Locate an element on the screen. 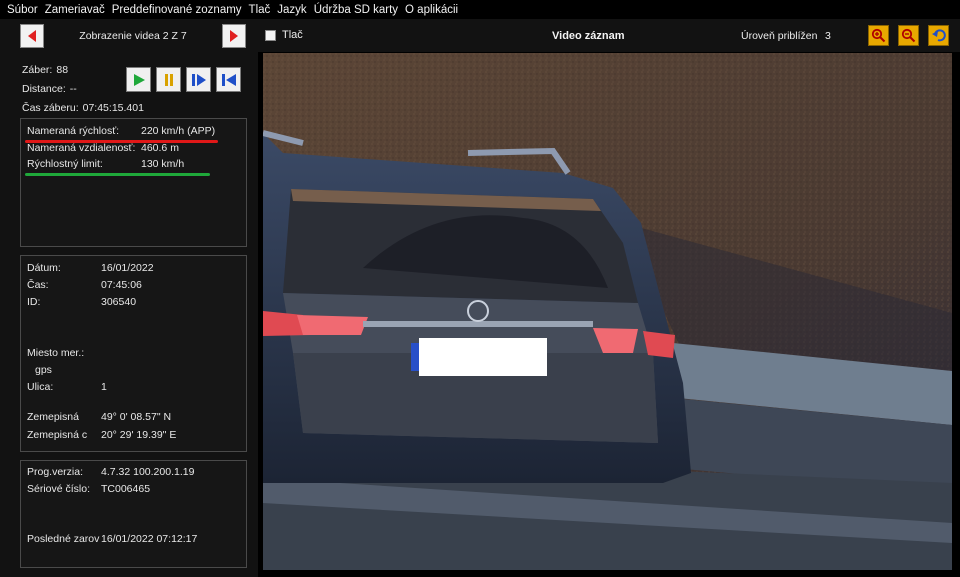 The image size is (960, 577). playback-controls is located at coordinates (183, 79).